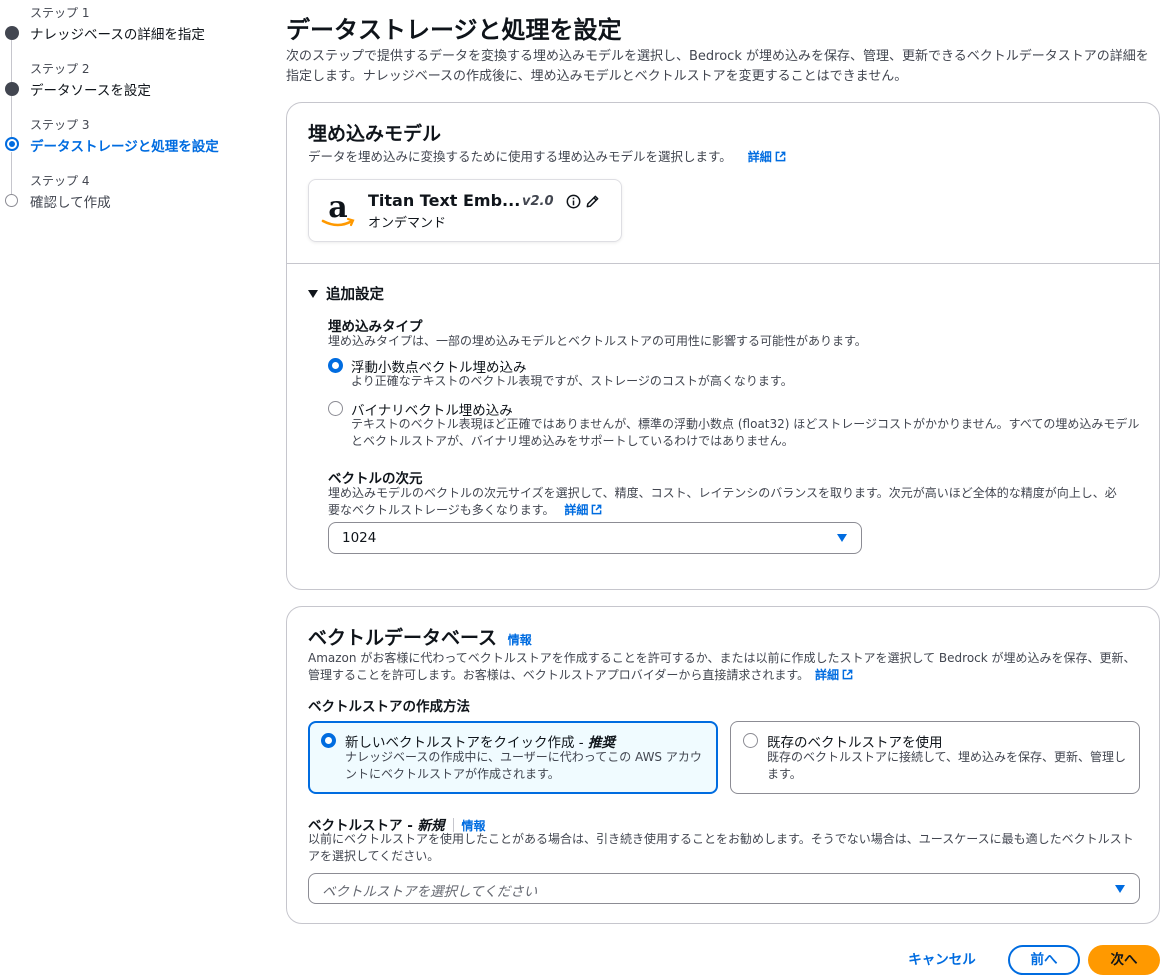 The width and height of the screenshot is (1168, 979). I want to click on step-title: 確認して作成, so click(70, 203).